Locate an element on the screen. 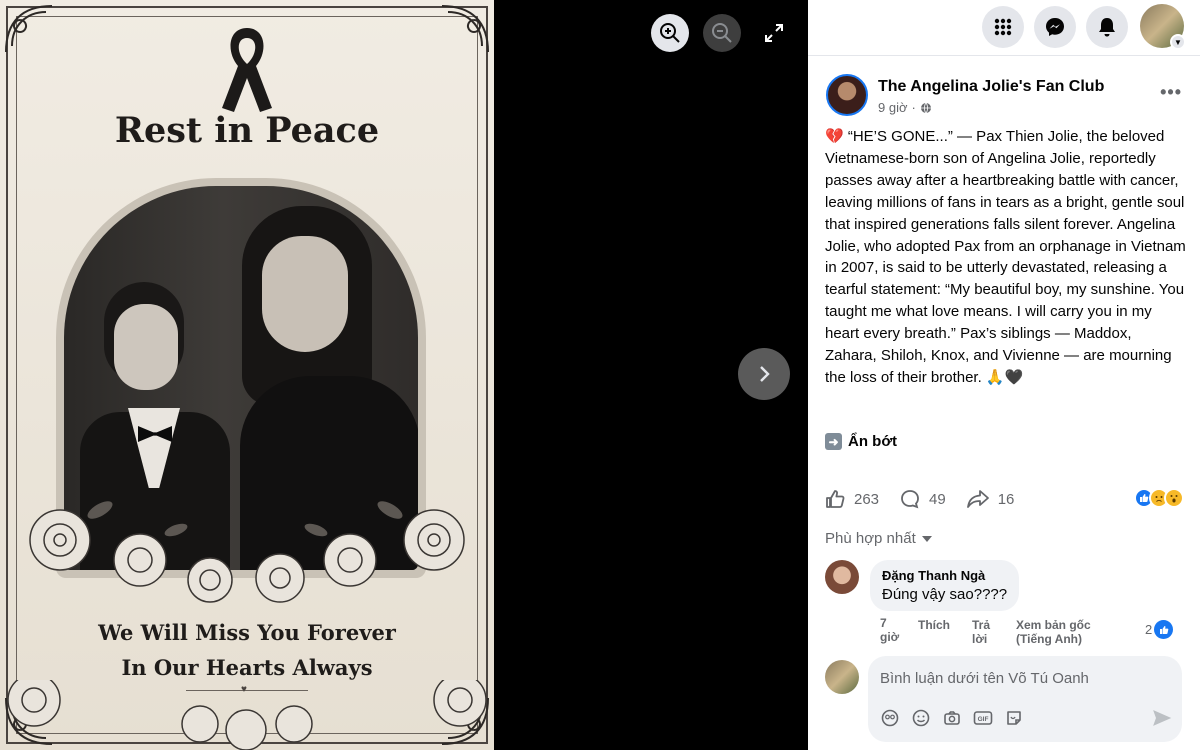  globe-icon is located at coordinates (925, 107).